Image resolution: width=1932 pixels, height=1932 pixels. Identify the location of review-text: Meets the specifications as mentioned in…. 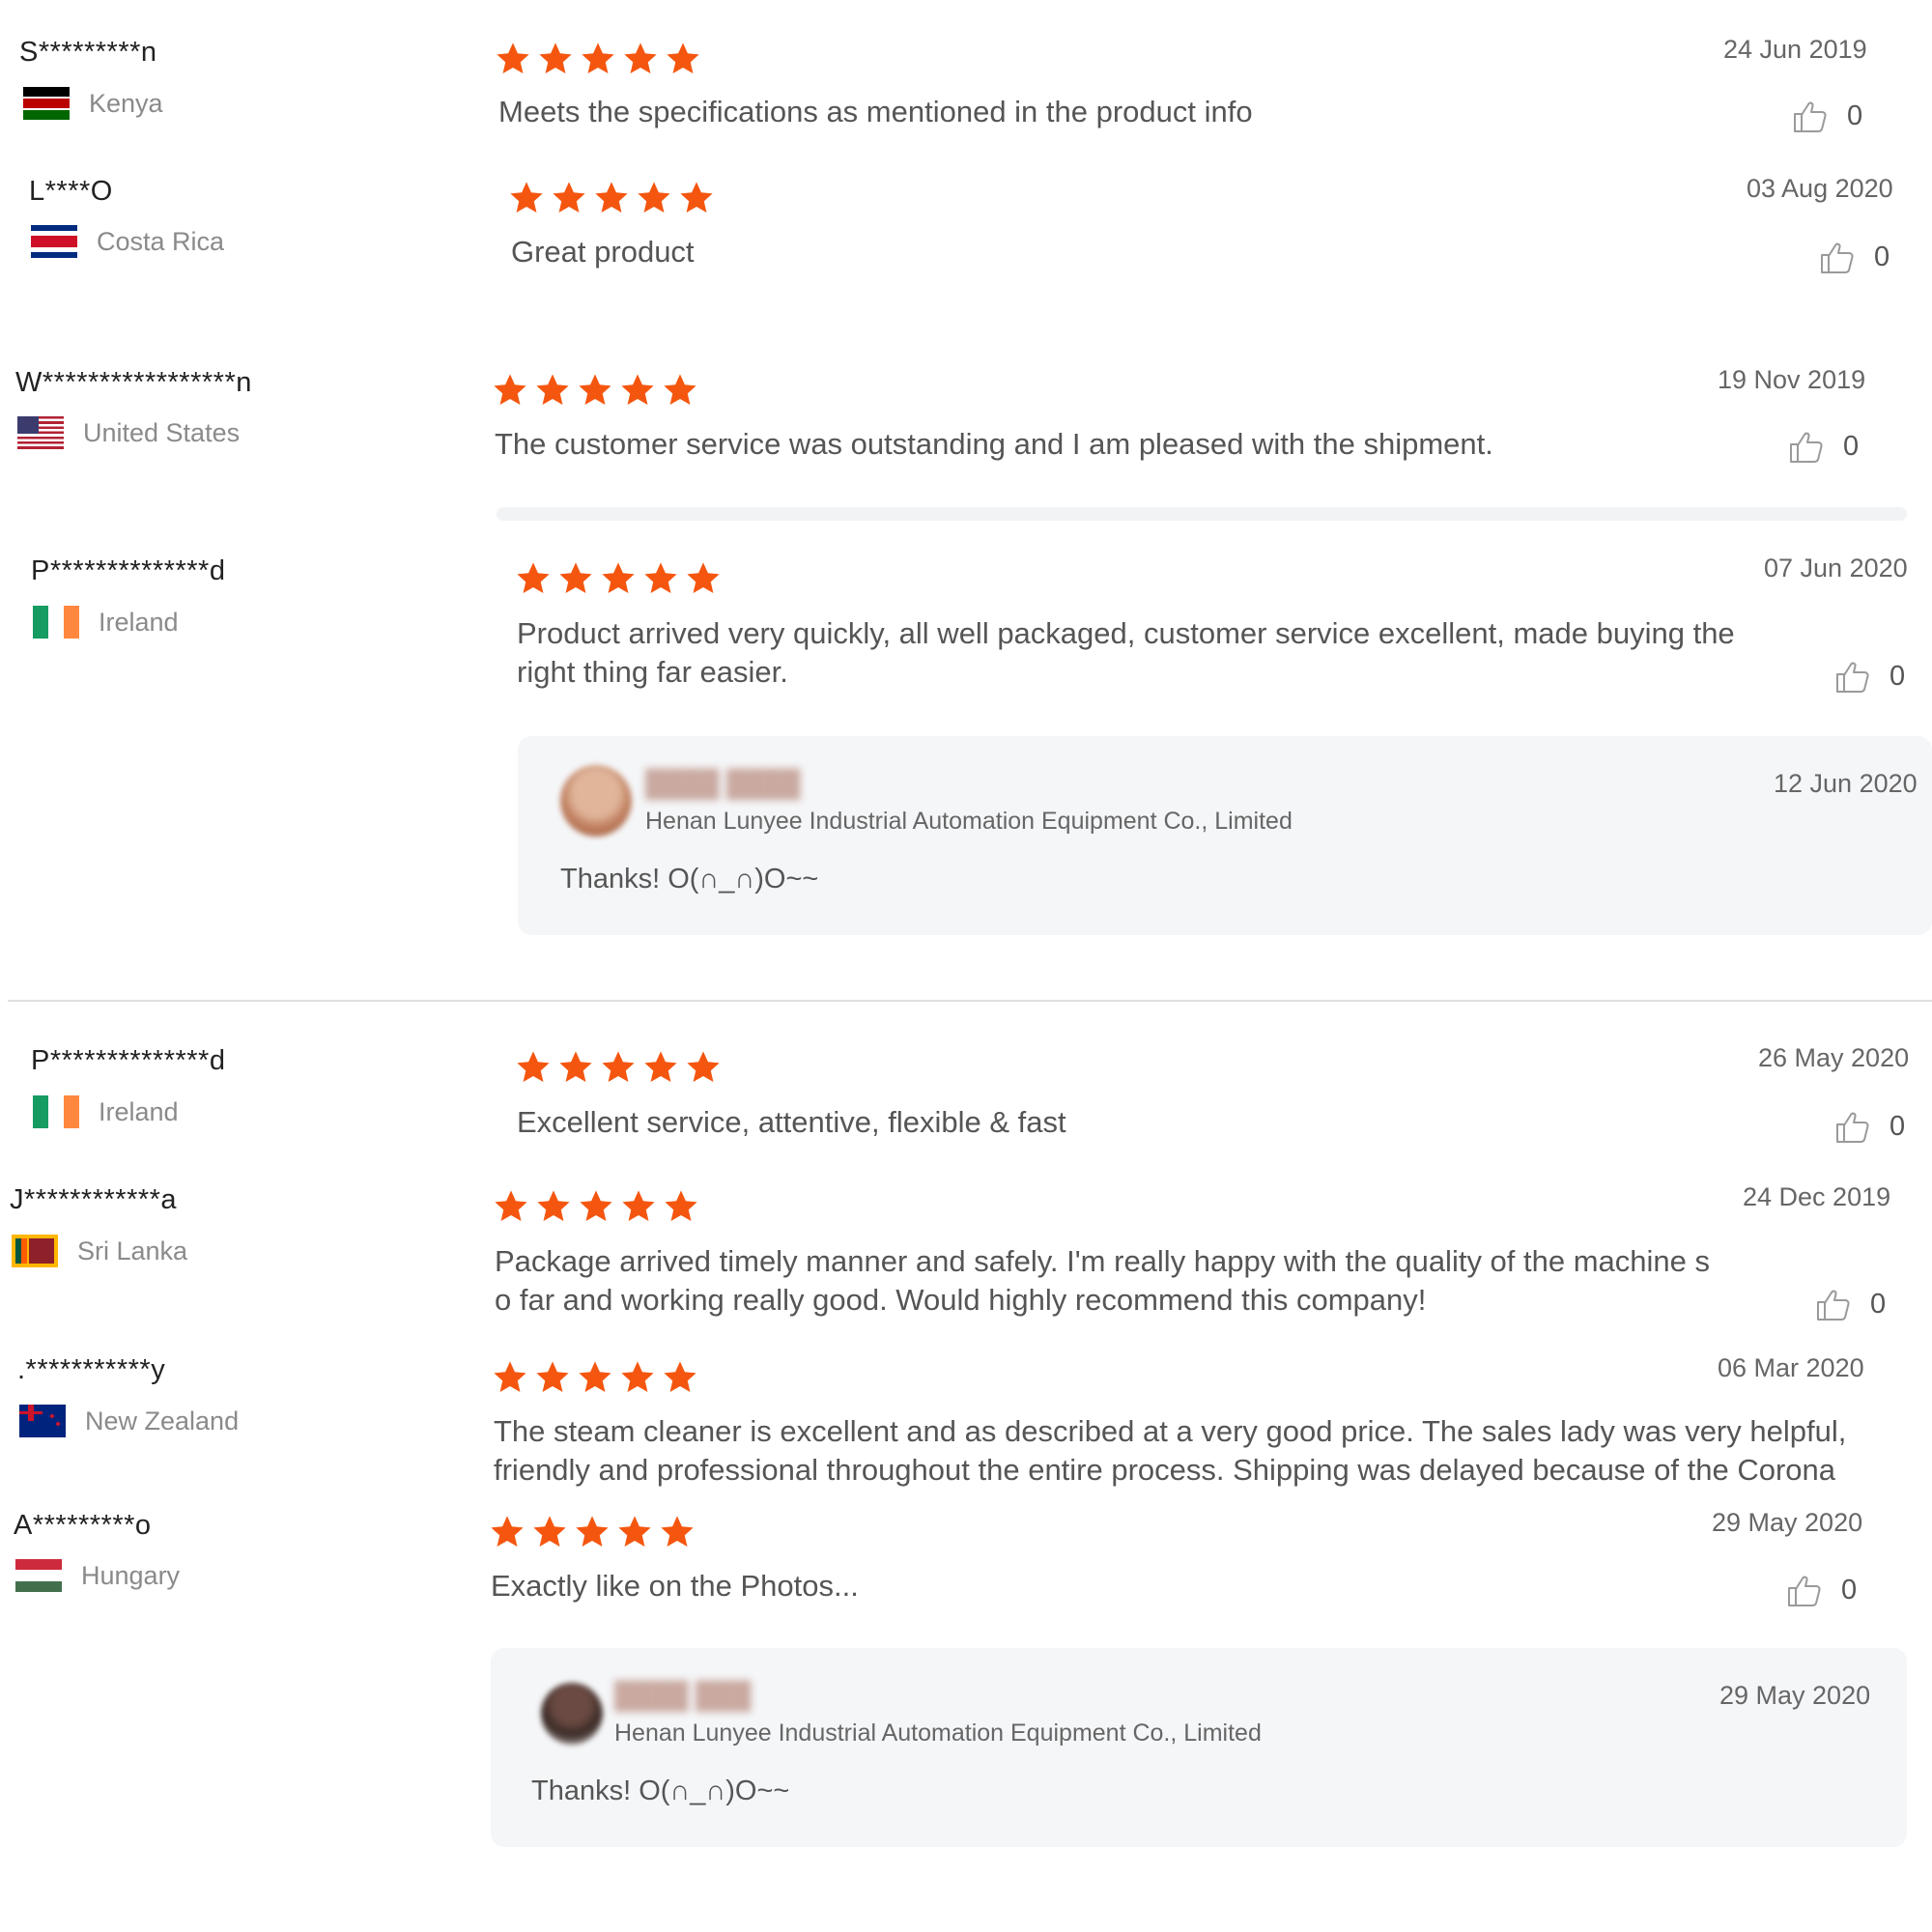
(875, 111).